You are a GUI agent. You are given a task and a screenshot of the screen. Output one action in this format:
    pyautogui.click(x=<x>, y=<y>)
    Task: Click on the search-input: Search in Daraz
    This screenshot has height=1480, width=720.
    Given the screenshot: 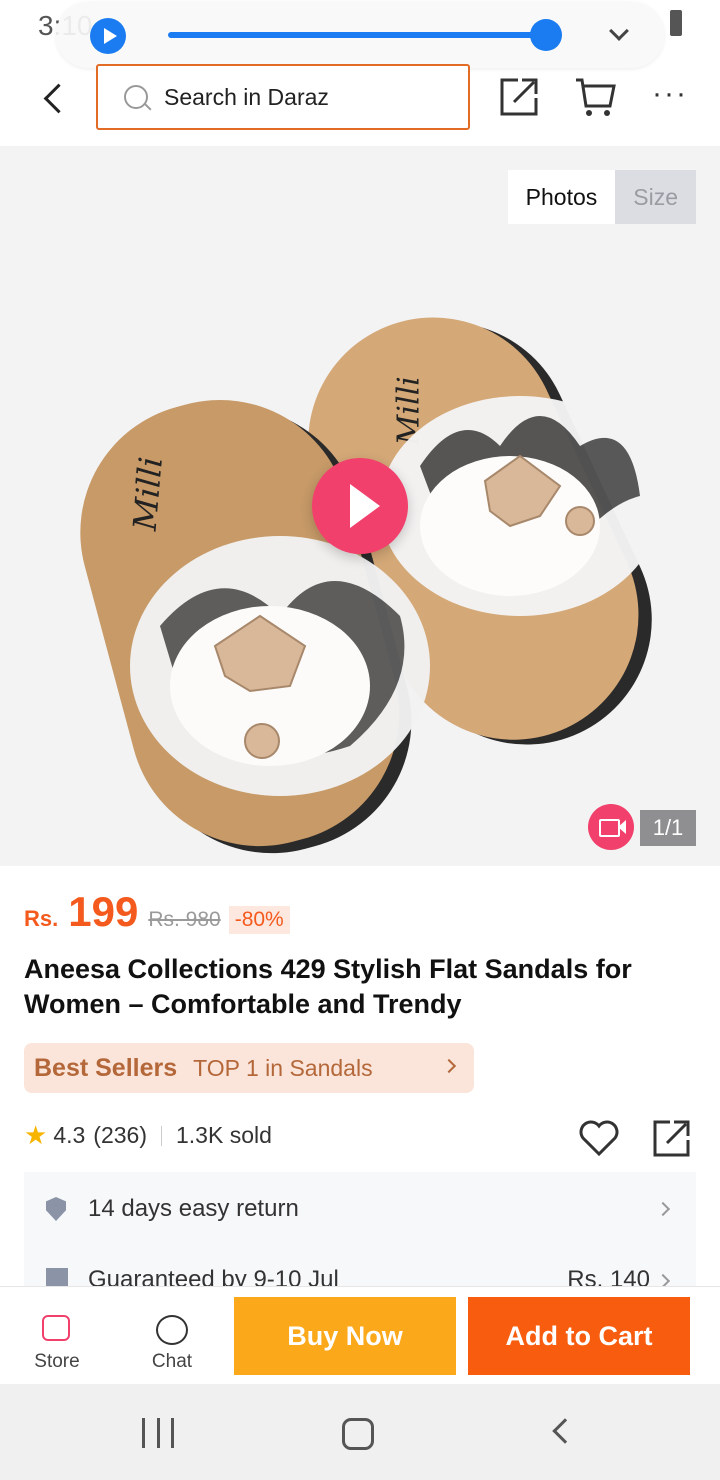 What is the action you would take?
    pyautogui.click(x=283, y=97)
    